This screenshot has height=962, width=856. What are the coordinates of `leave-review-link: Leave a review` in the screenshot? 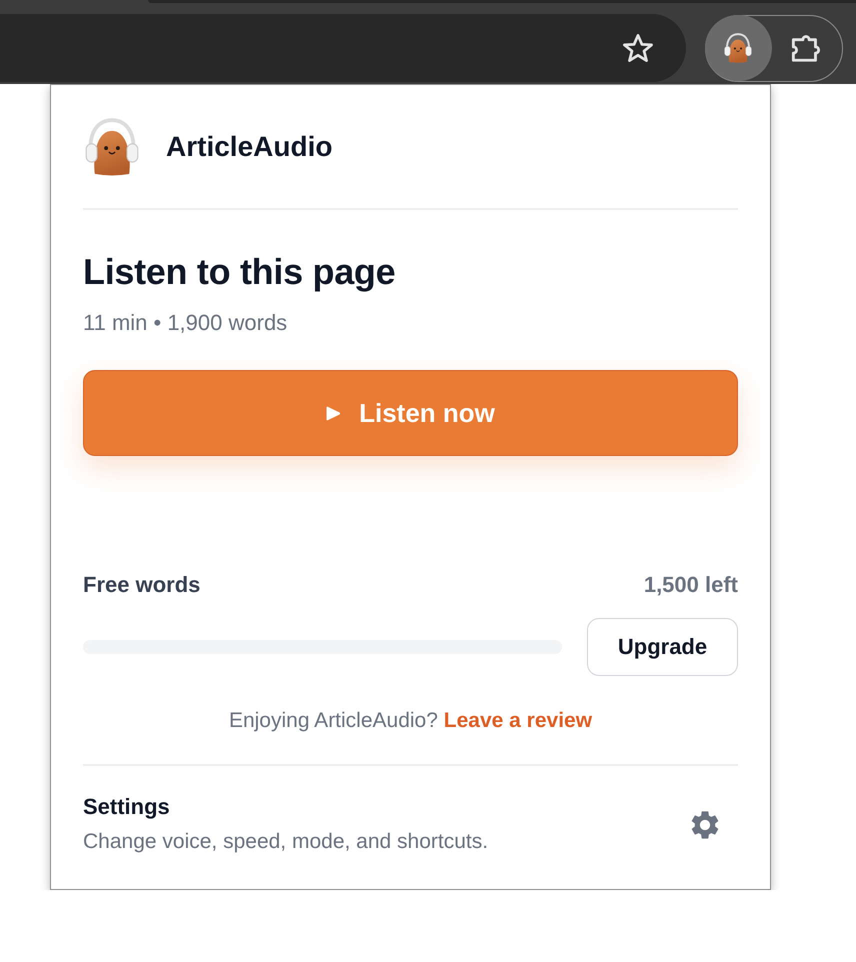 It's located at (518, 720).